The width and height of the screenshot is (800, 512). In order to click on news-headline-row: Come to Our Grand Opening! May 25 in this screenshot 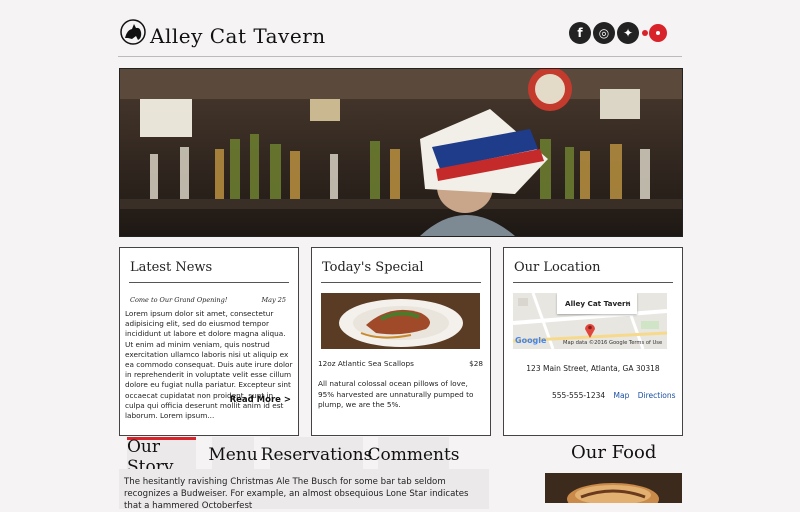, I will do `click(208, 300)`.